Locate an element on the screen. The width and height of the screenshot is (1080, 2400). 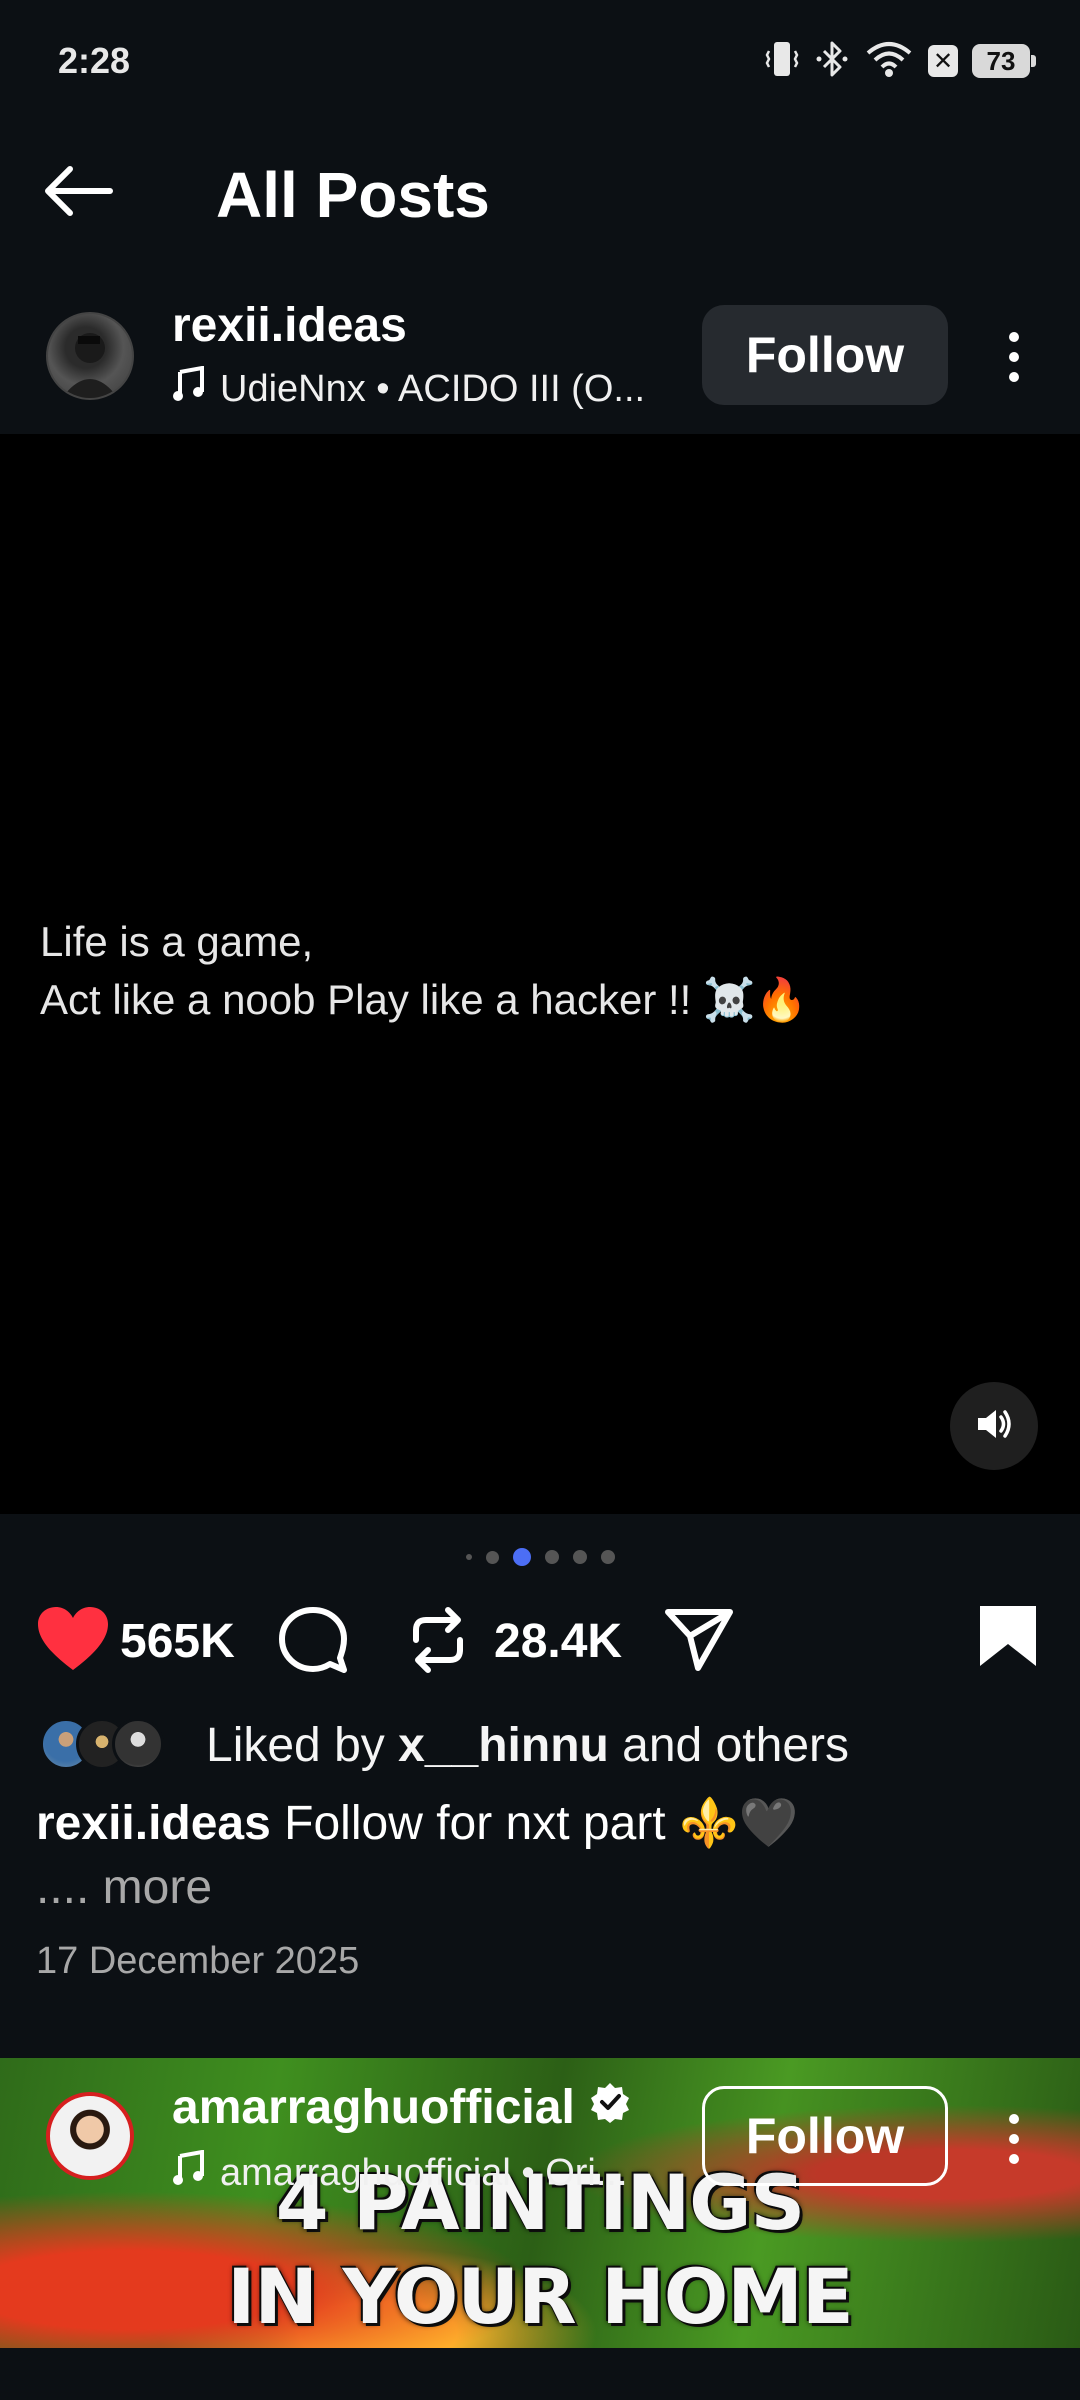
repost-icon is located at coordinates (438, 1642).